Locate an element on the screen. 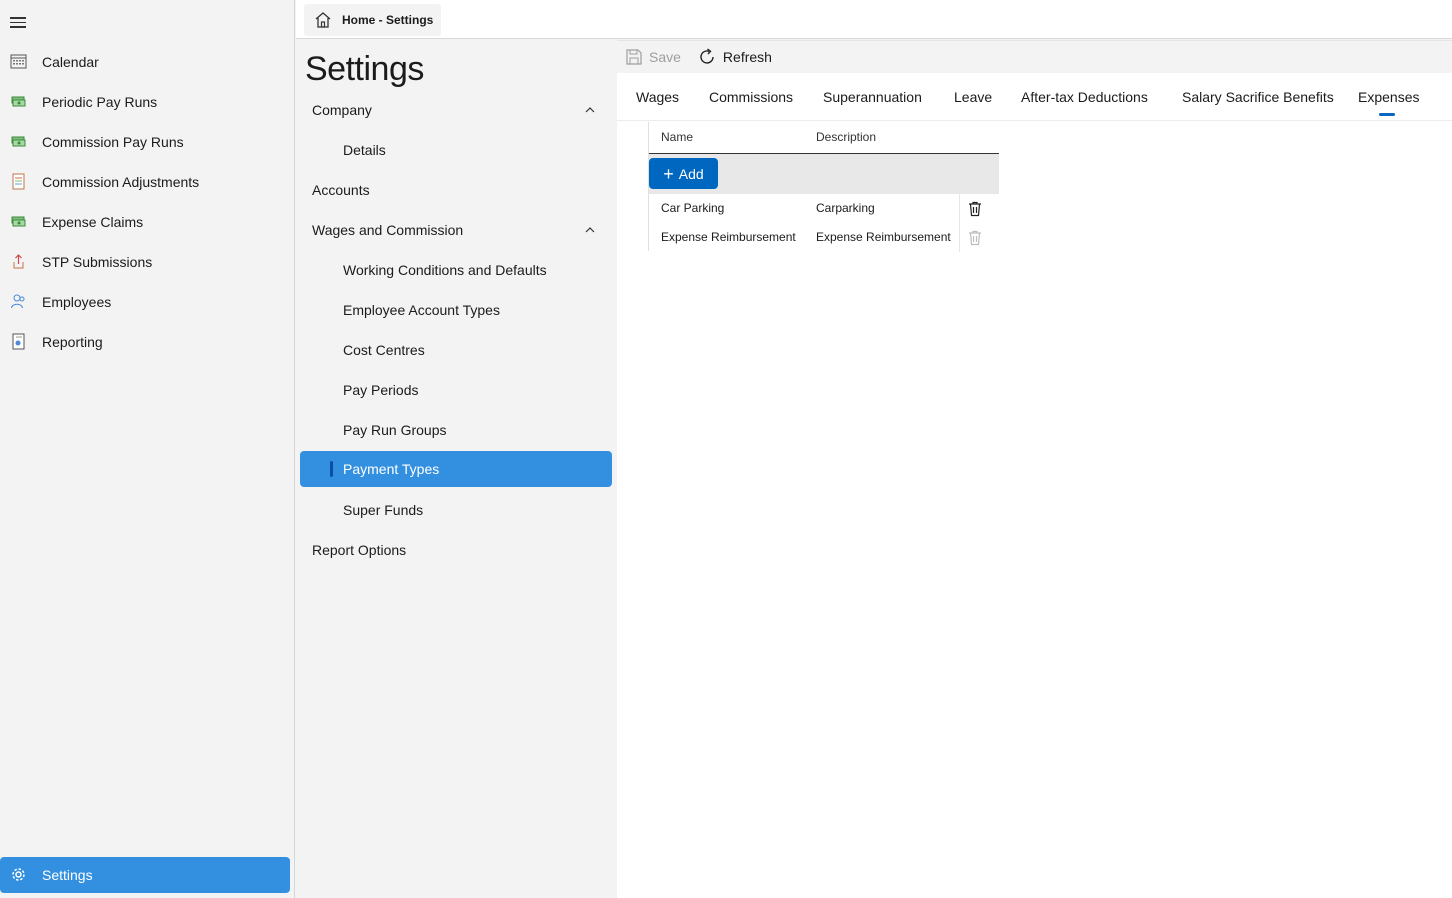 The image size is (1452, 898). cell-name: Car Parking is located at coordinates (692, 208).